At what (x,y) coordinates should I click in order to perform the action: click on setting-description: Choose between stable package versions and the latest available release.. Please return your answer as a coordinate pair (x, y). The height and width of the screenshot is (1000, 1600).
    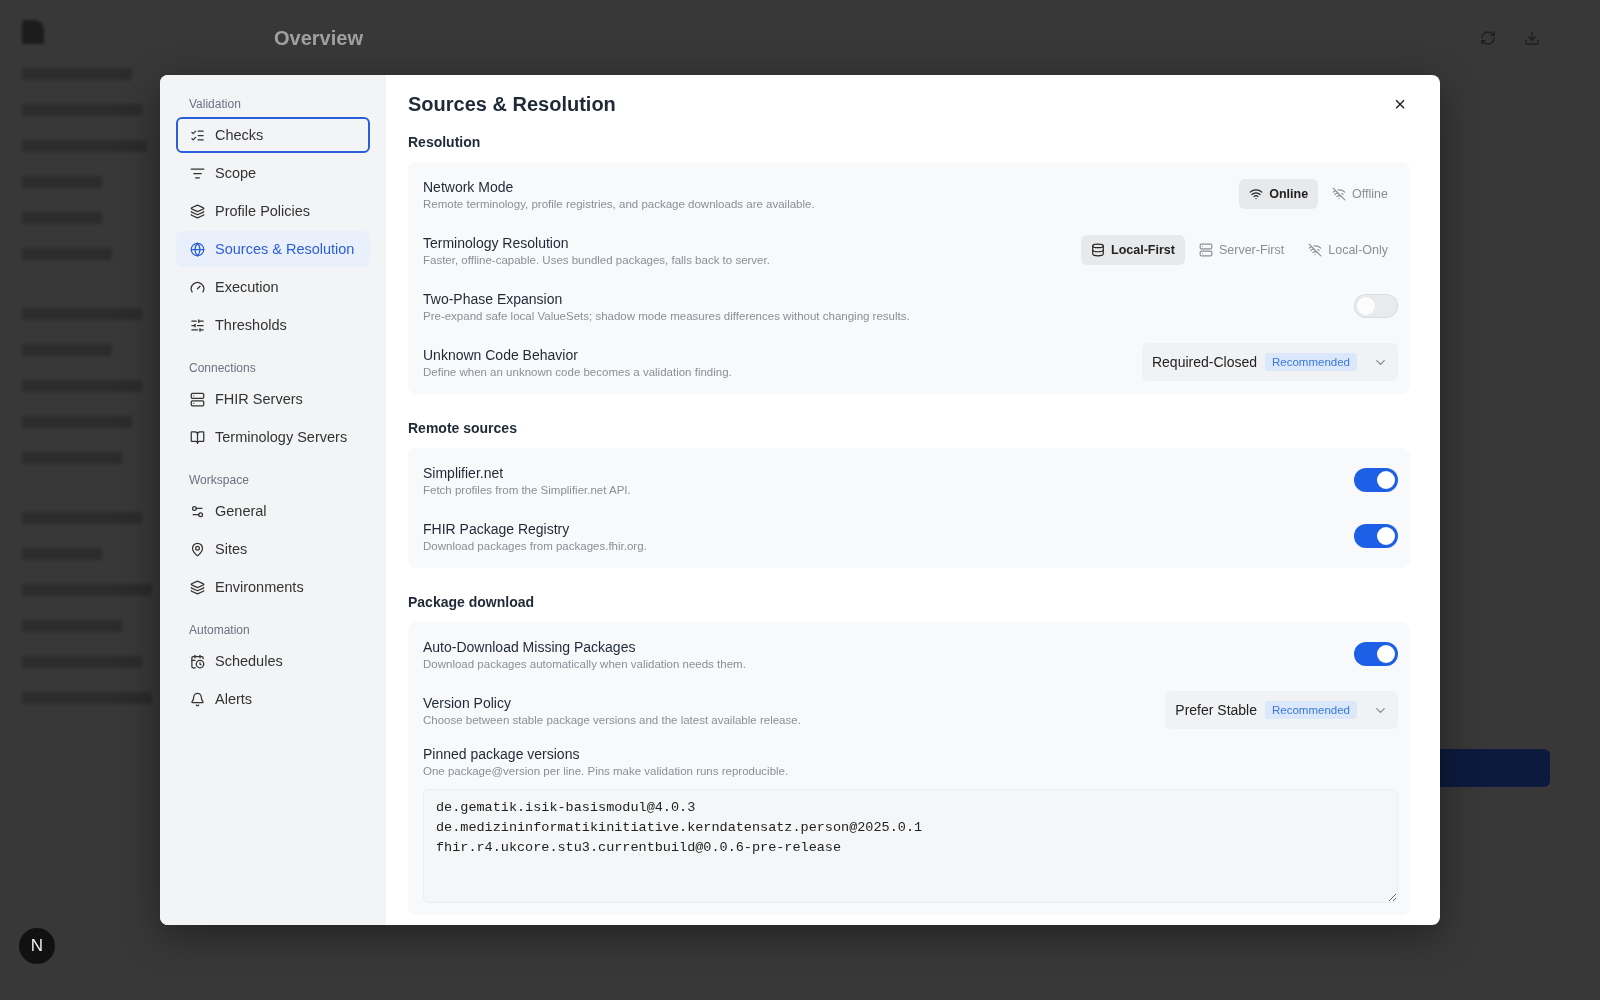
    Looking at the image, I should click on (612, 719).